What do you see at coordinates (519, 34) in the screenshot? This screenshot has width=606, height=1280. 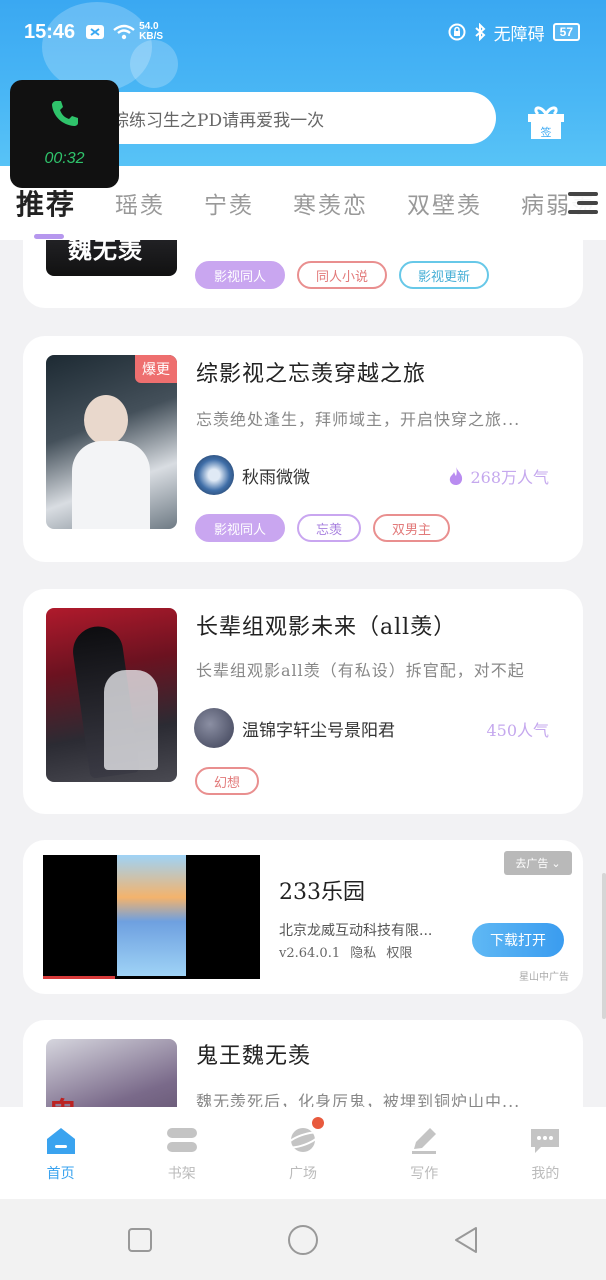 I see `accessibility-label: 无障碍` at bounding box center [519, 34].